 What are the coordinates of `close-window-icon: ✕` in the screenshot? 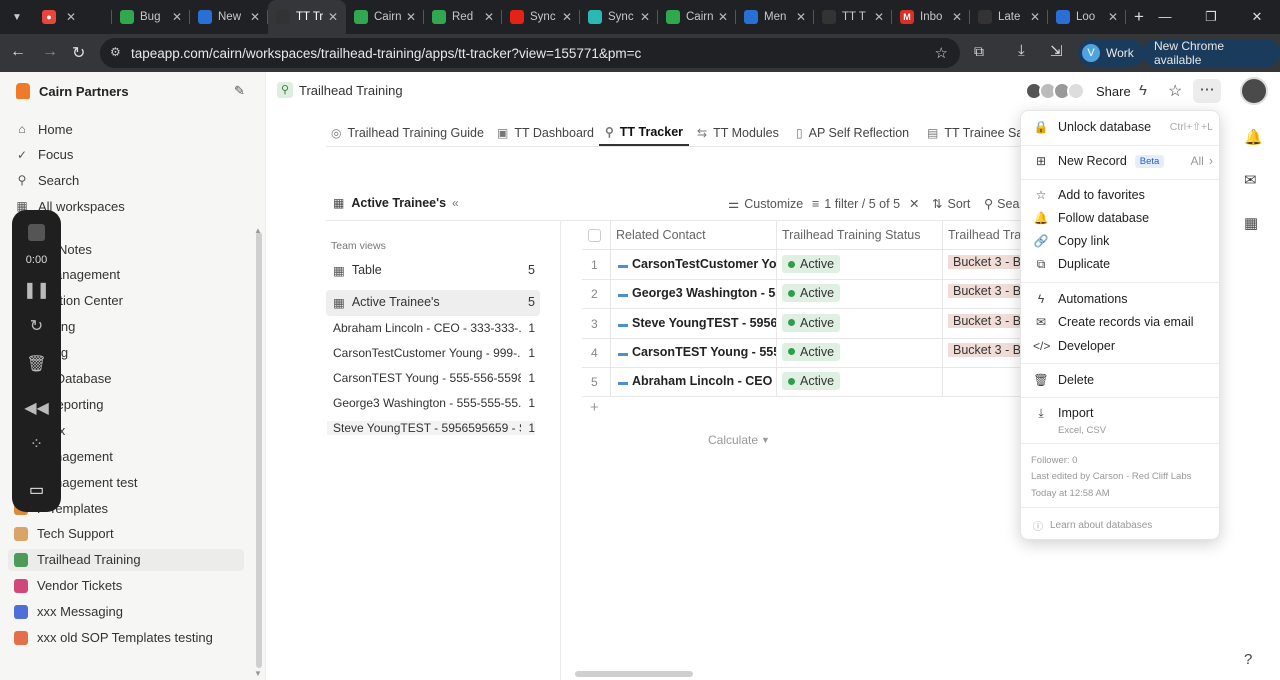 It's located at (1257, 17).